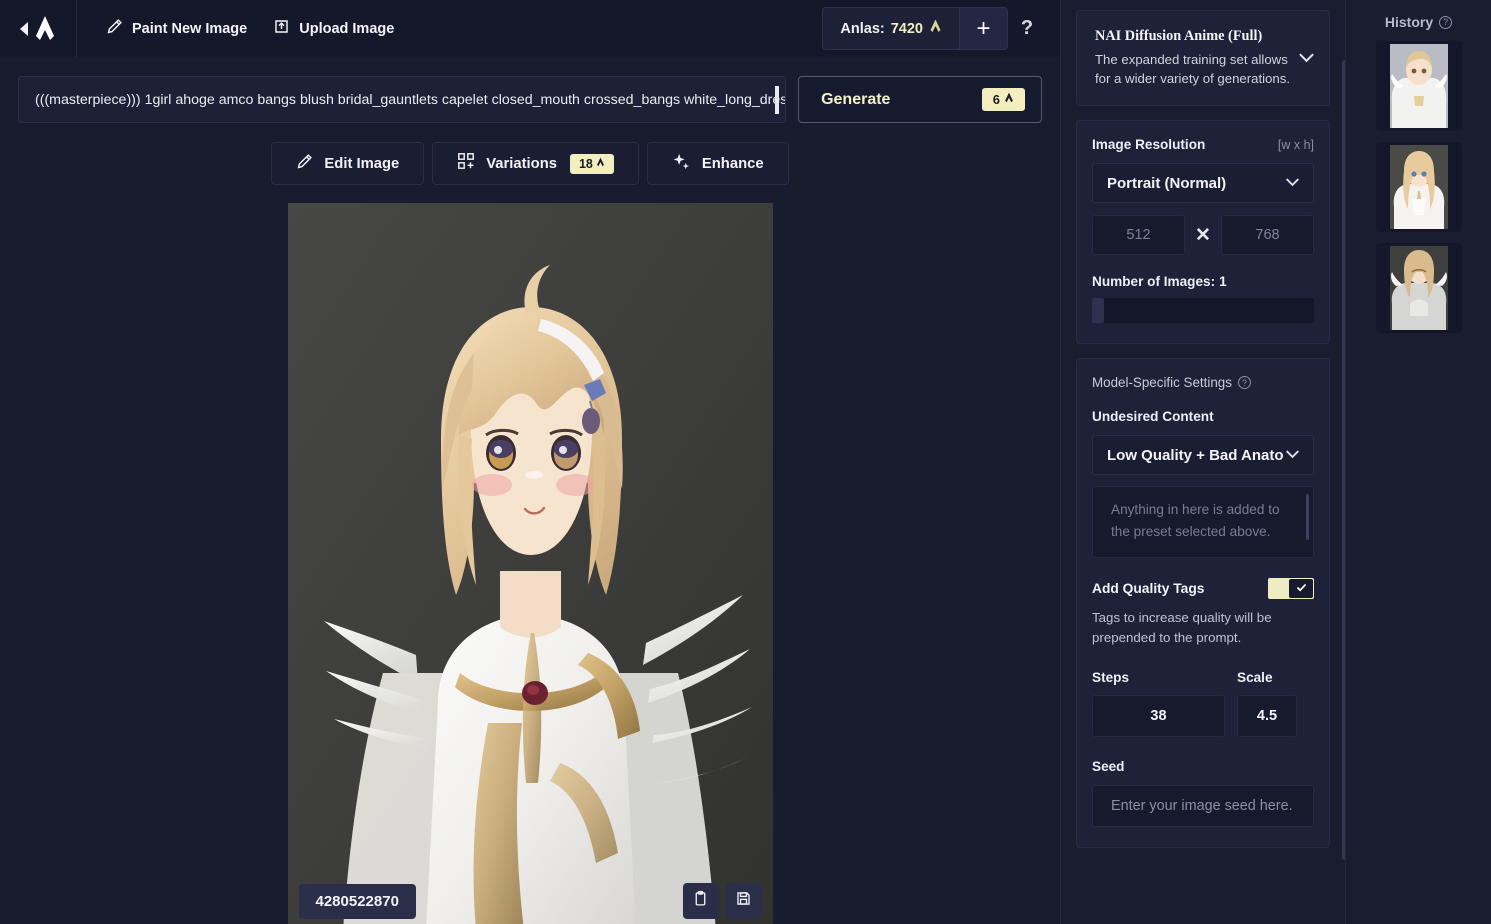 The height and width of the screenshot is (924, 1491). I want to click on generate-label: Generate, so click(856, 99).